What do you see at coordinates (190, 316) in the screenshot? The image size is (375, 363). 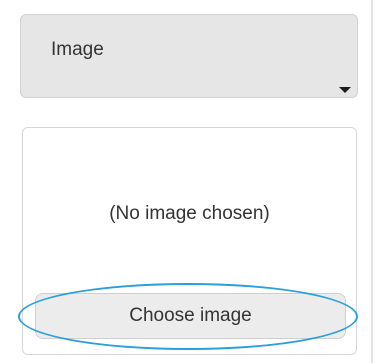 I see `choose-image-button: Choose image` at bounding box center [190, 316].